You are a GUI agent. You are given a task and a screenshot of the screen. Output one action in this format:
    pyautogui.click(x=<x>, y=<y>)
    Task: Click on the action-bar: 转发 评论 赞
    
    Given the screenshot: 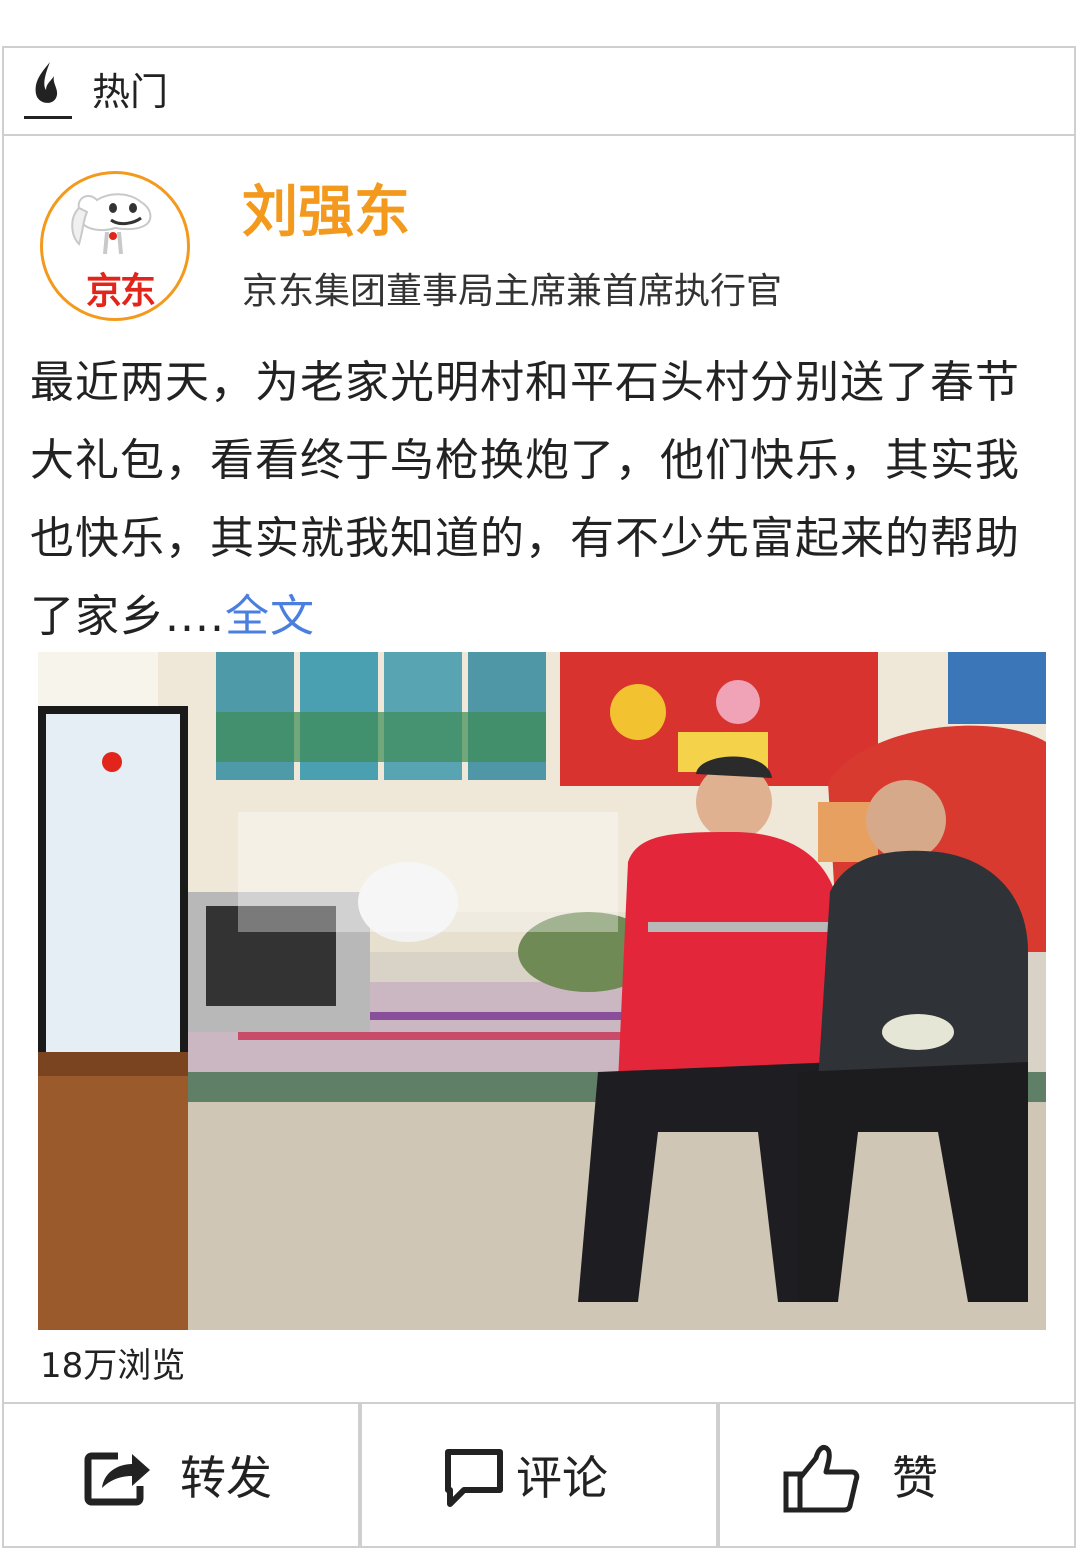 What is the action you would take?
    pyautogui.click(x=539, y=1475)
    